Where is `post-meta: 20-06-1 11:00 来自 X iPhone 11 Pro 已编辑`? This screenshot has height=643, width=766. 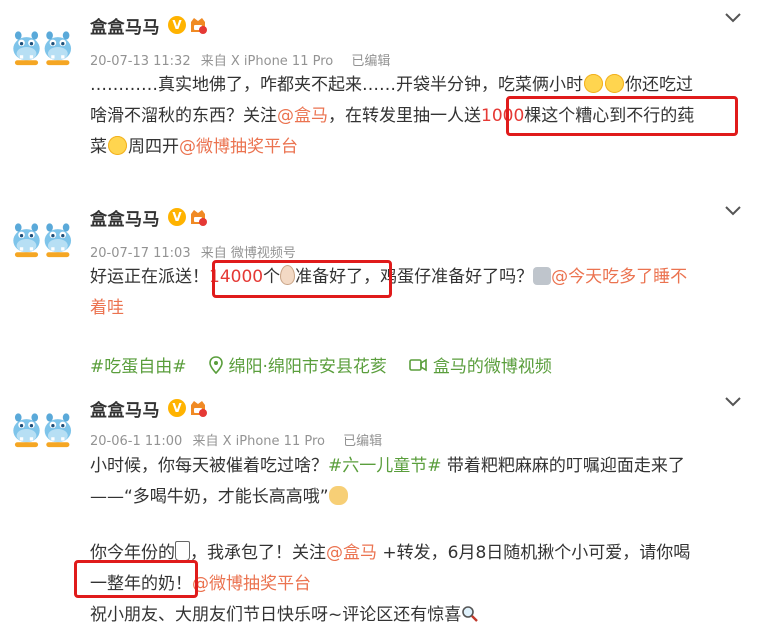
post-meta: 20-06-1 11:00 来自 X iPhone 11 Pro 已编辑 is located at coordinates (239, 439).